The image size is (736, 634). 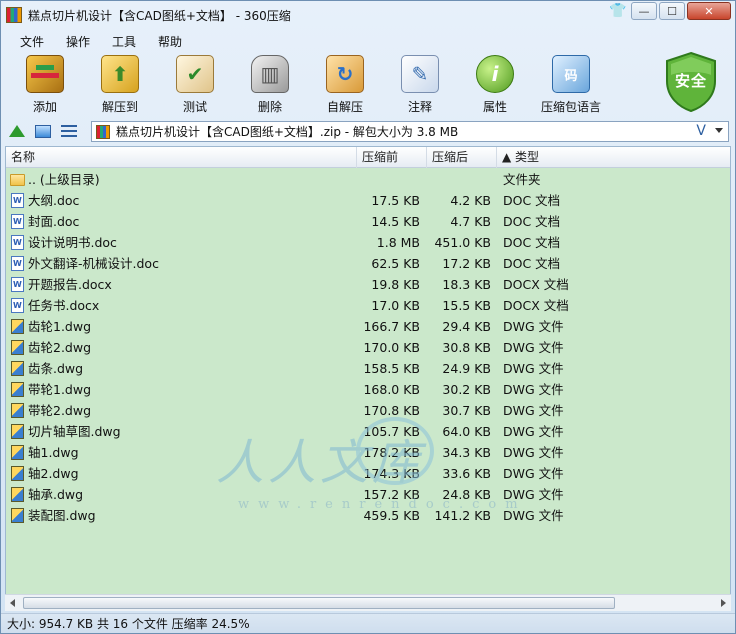 I want to click on file-packed-size: 30.8 KB, so click(x=466, y=347).